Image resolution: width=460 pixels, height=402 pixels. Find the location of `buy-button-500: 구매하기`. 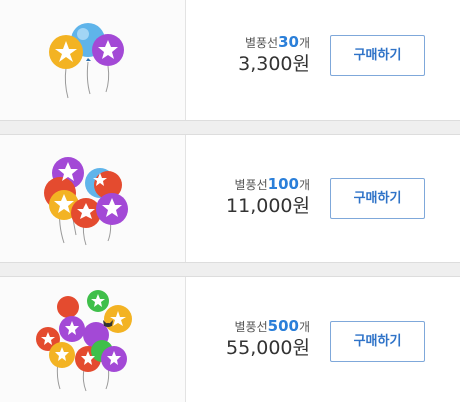

buy-button-500: 구매하기 is located at coordinates (377, 341).